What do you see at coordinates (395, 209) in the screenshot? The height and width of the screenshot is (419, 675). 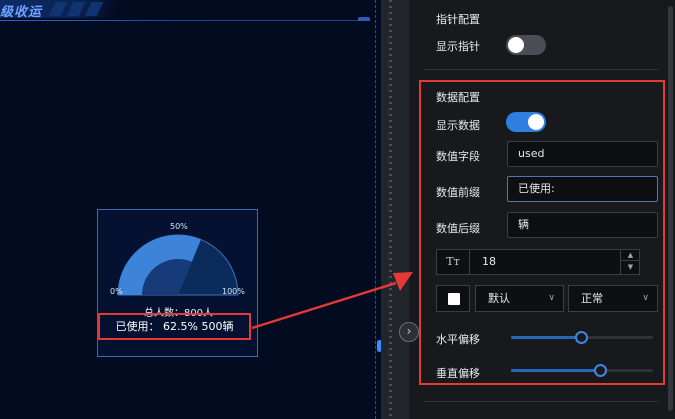 I see `panel-divider` at bounding box center [395, 209].